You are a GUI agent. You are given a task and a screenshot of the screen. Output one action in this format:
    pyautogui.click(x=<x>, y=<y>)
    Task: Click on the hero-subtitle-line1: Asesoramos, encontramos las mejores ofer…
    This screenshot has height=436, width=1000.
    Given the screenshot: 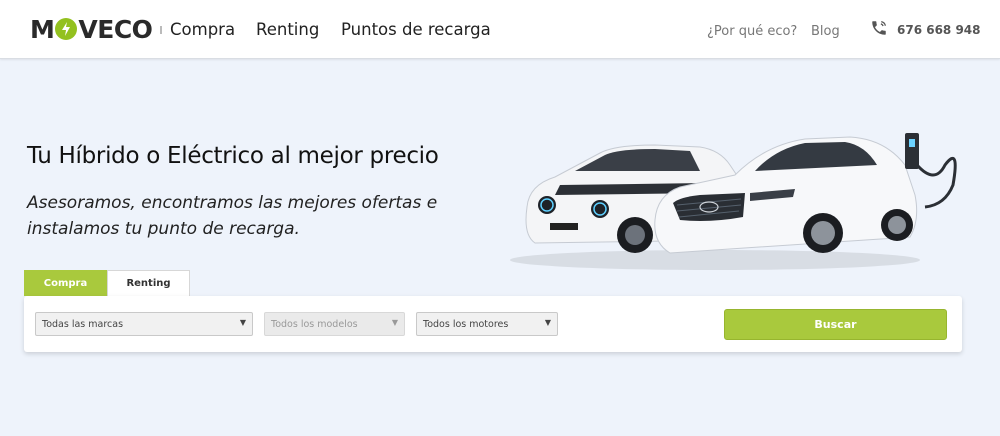 What is the action you would take?
    pyautogui.click(x=232, y=203)
    